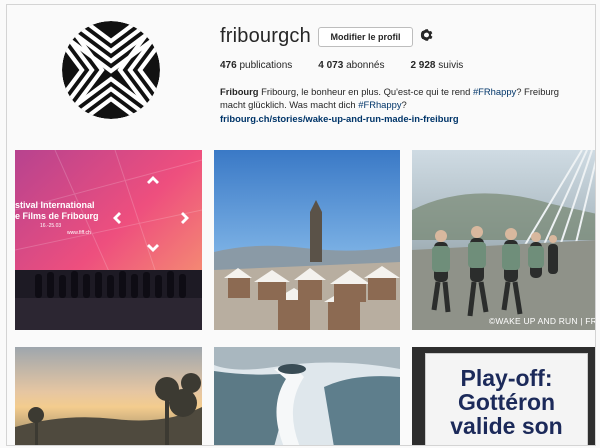 This screenshot has width=600, height=448. What do you see at coordinates (79, 233) in the screenshot?
I see `festival-url: www.fiff.ch` at bounding box center [79, 233].